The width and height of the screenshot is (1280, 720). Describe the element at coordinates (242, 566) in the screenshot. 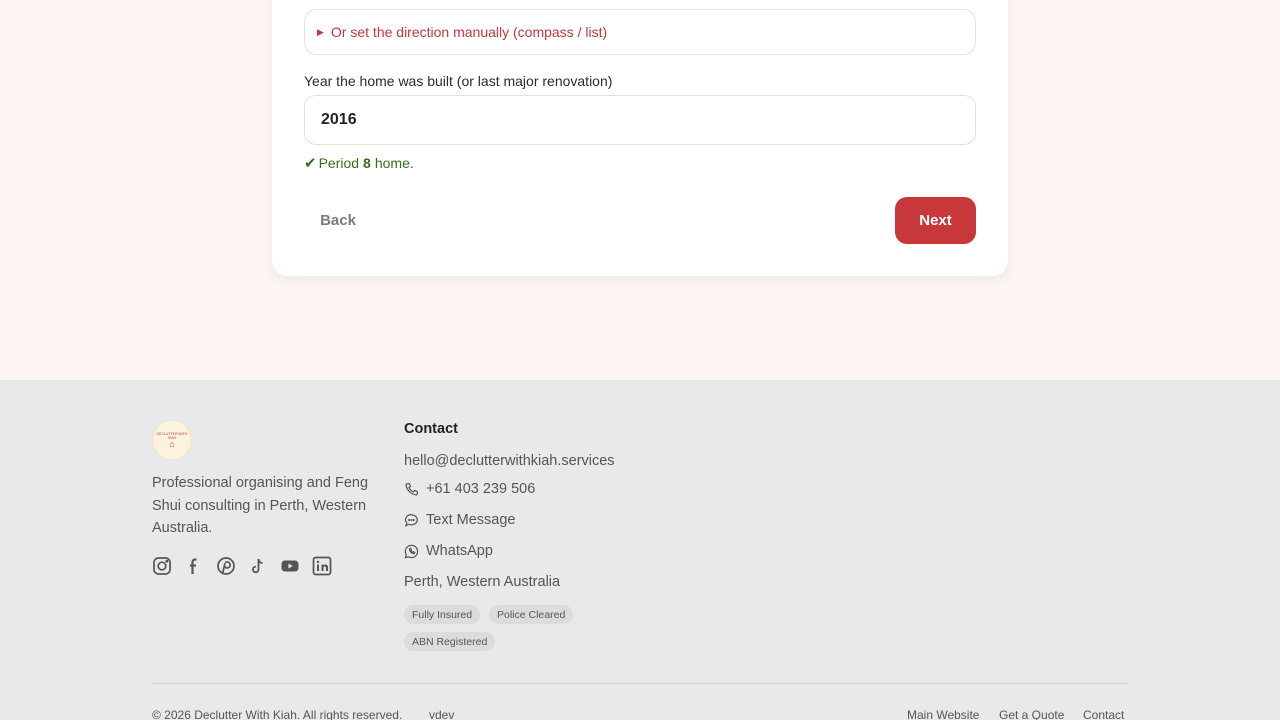

I see `social-links` at that location.